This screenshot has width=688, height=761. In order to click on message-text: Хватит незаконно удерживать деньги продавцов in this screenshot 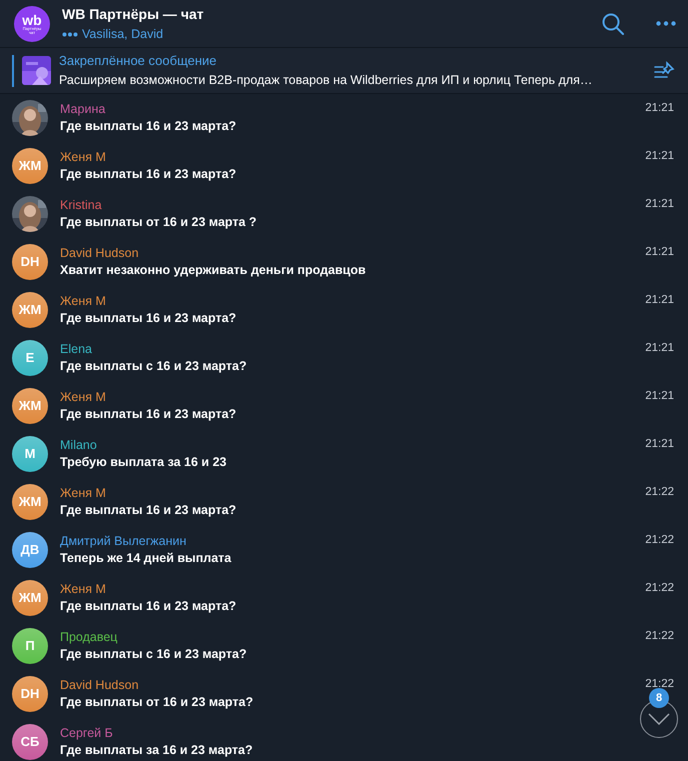, I will do `click(213, 270)`.